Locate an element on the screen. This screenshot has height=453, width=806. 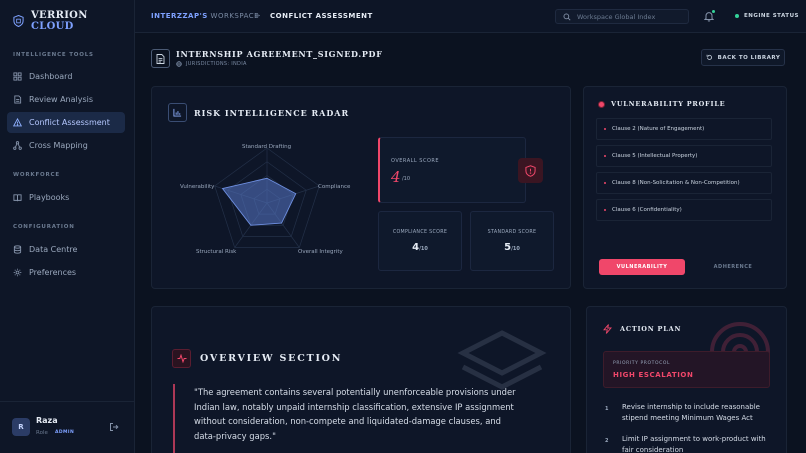
avatar: R is located at coordinates (21, 427).